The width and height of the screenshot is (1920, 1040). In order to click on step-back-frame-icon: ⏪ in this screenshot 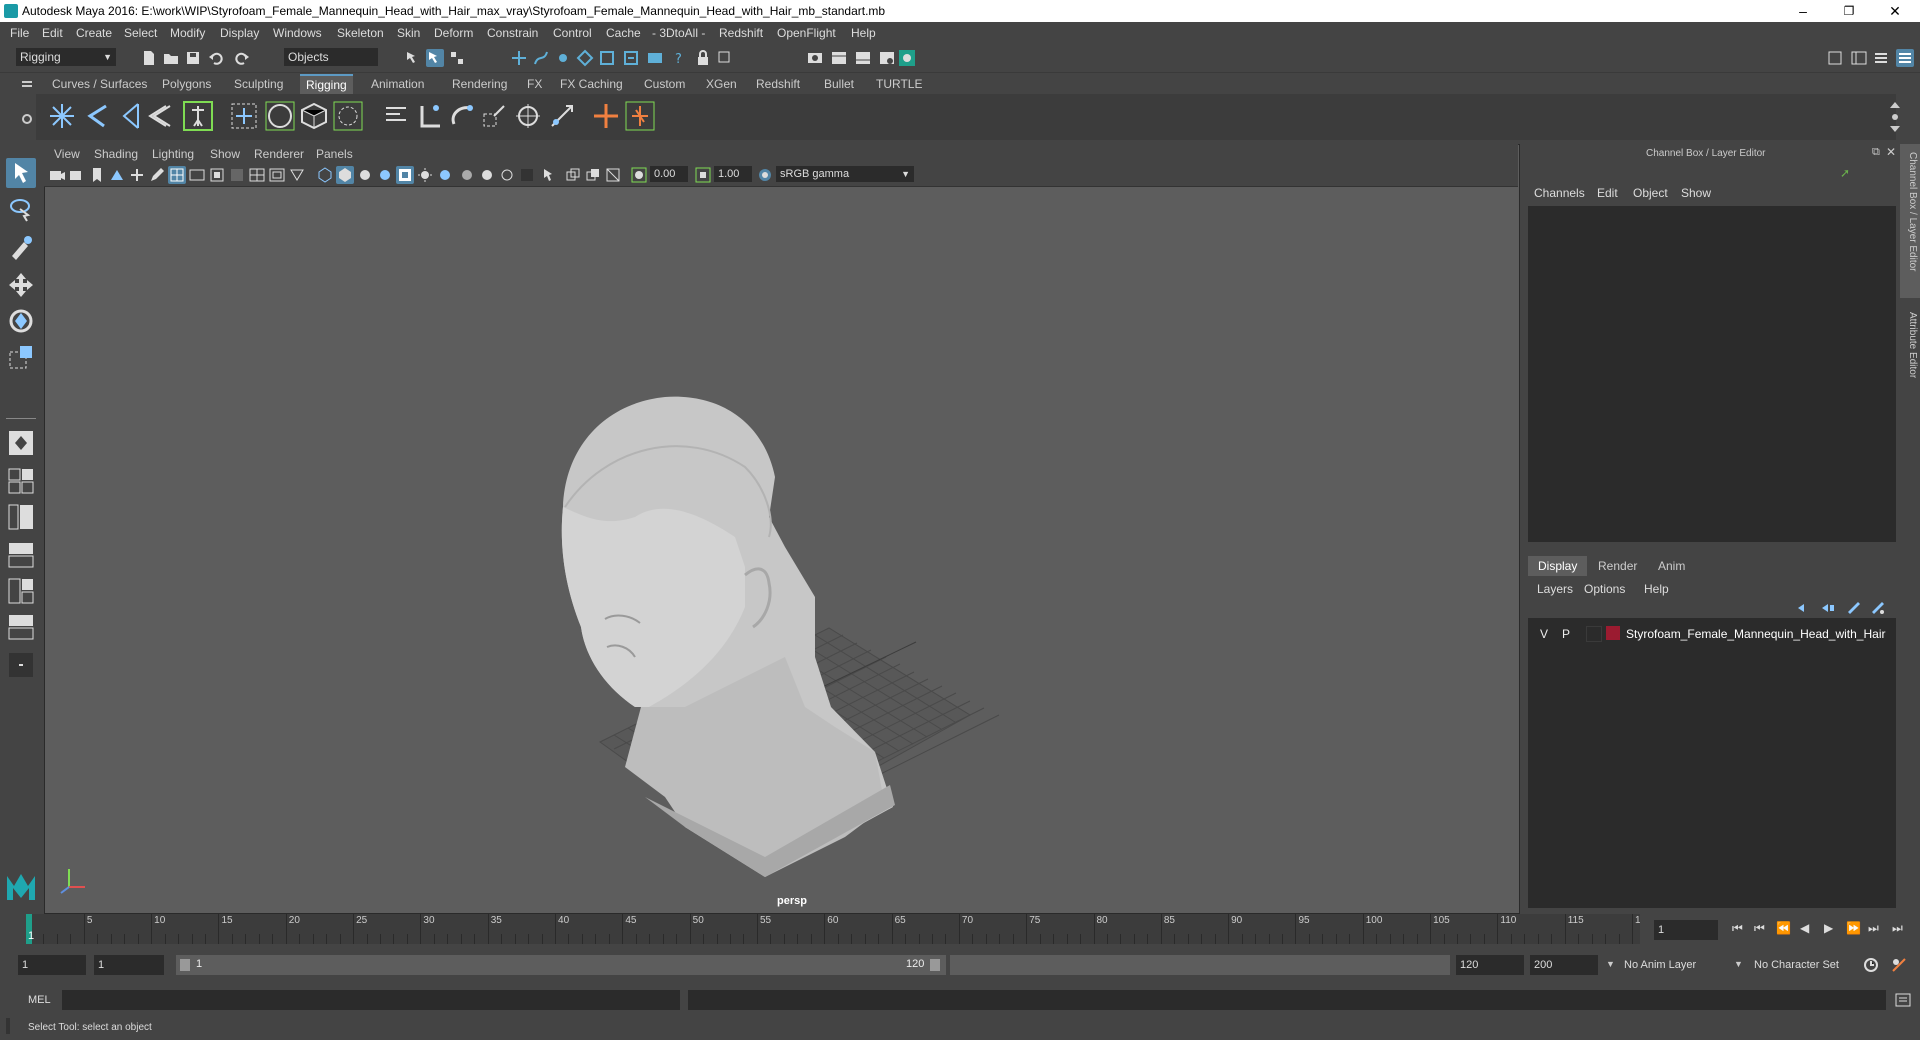, I will do `click(1783, 928)`.